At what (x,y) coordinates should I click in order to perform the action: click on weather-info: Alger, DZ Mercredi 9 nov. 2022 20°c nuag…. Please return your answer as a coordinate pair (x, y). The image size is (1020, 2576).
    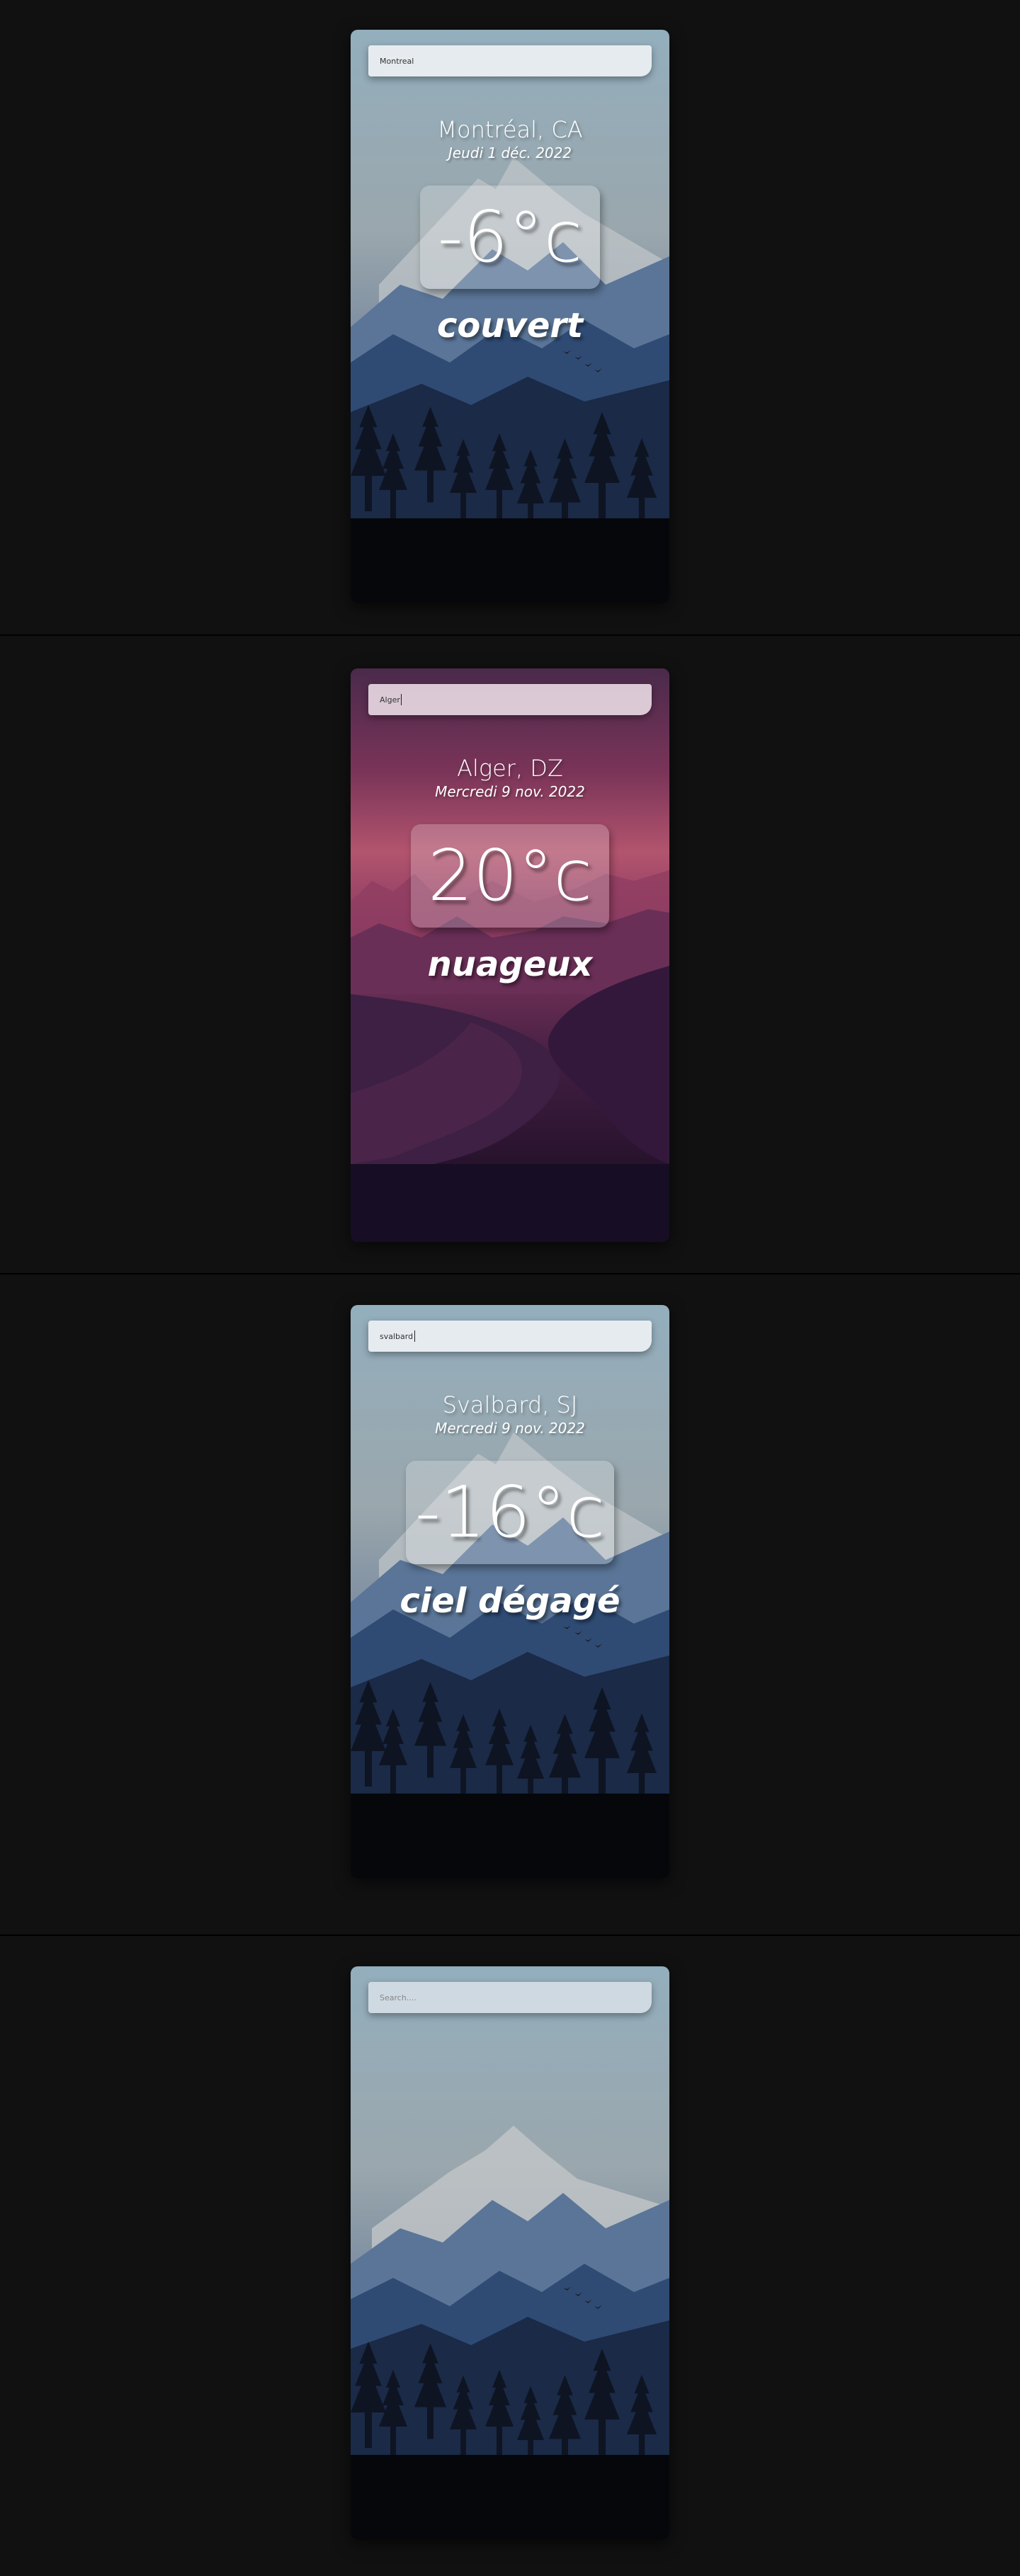
    Looking at the image, I should click on (510, 955).